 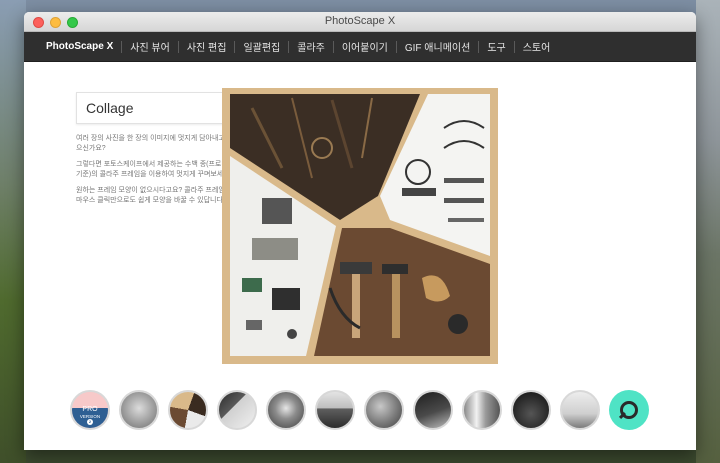 What do you see at coordinates (496, 46) in the screenshot?
I see `nav-tools: 도구` at bounding box center [496, 46].